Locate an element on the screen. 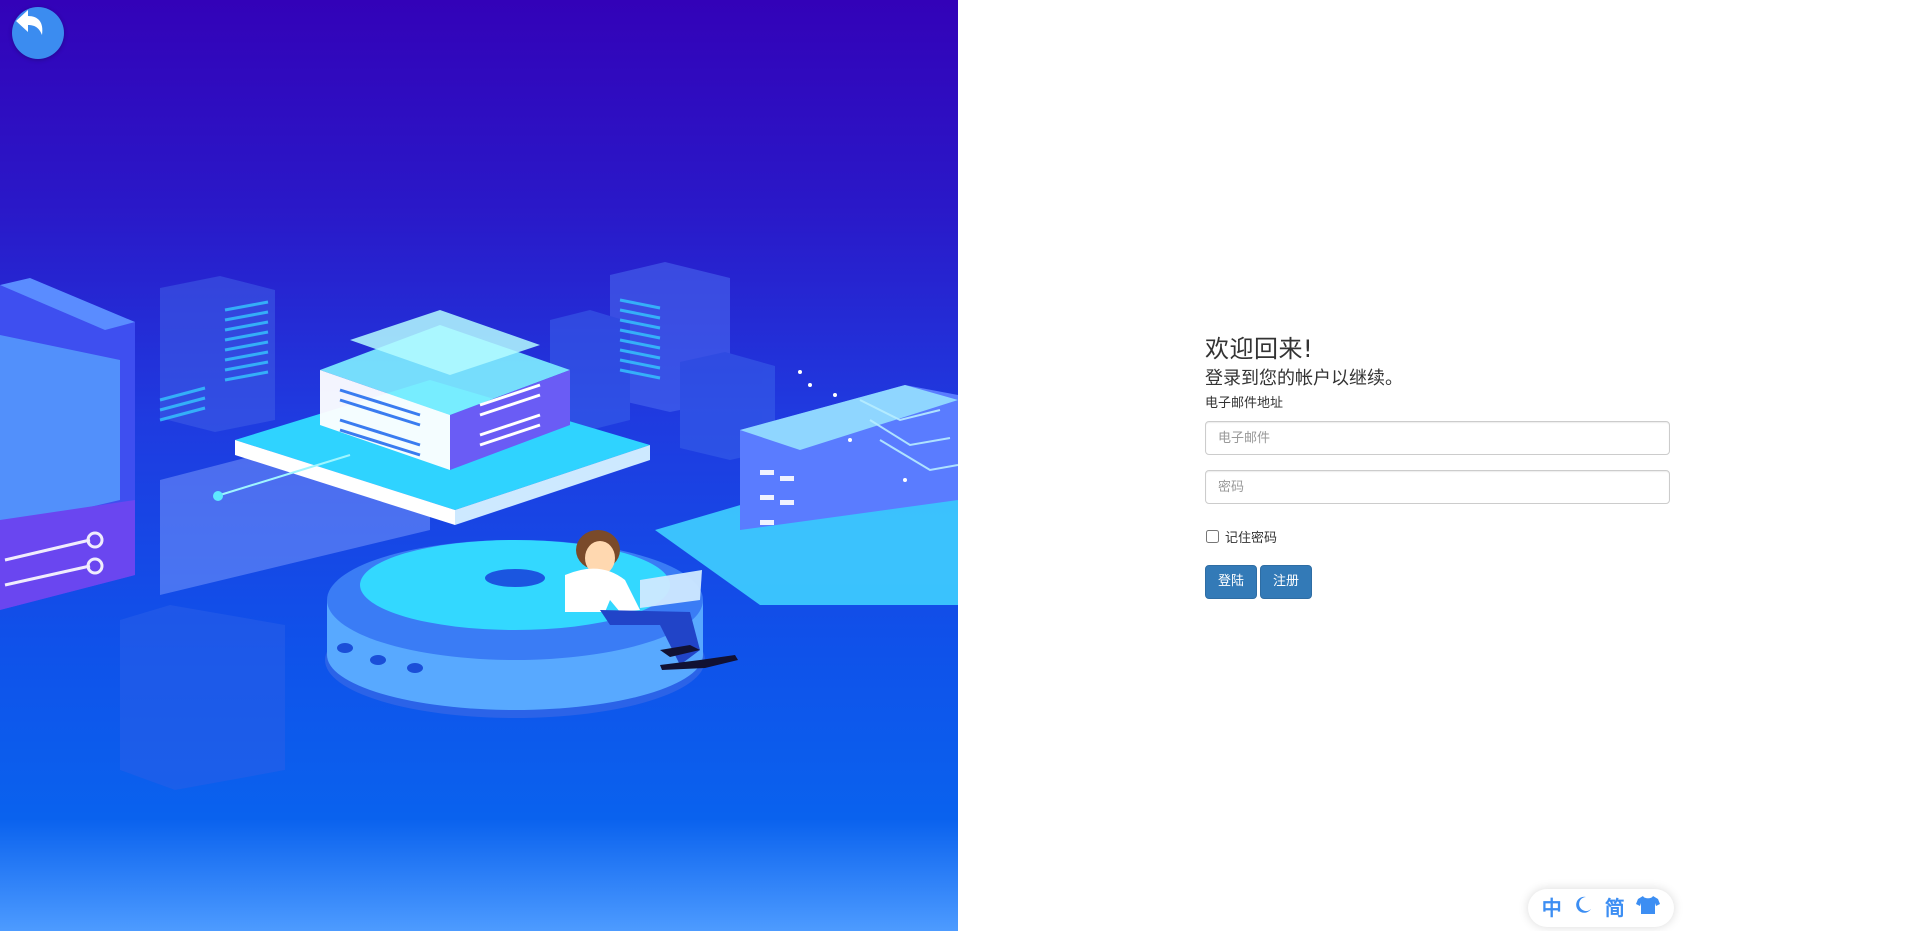 The width and height of the screenshot is (1917, 931). password-input is located at coordinates (1437, 487).